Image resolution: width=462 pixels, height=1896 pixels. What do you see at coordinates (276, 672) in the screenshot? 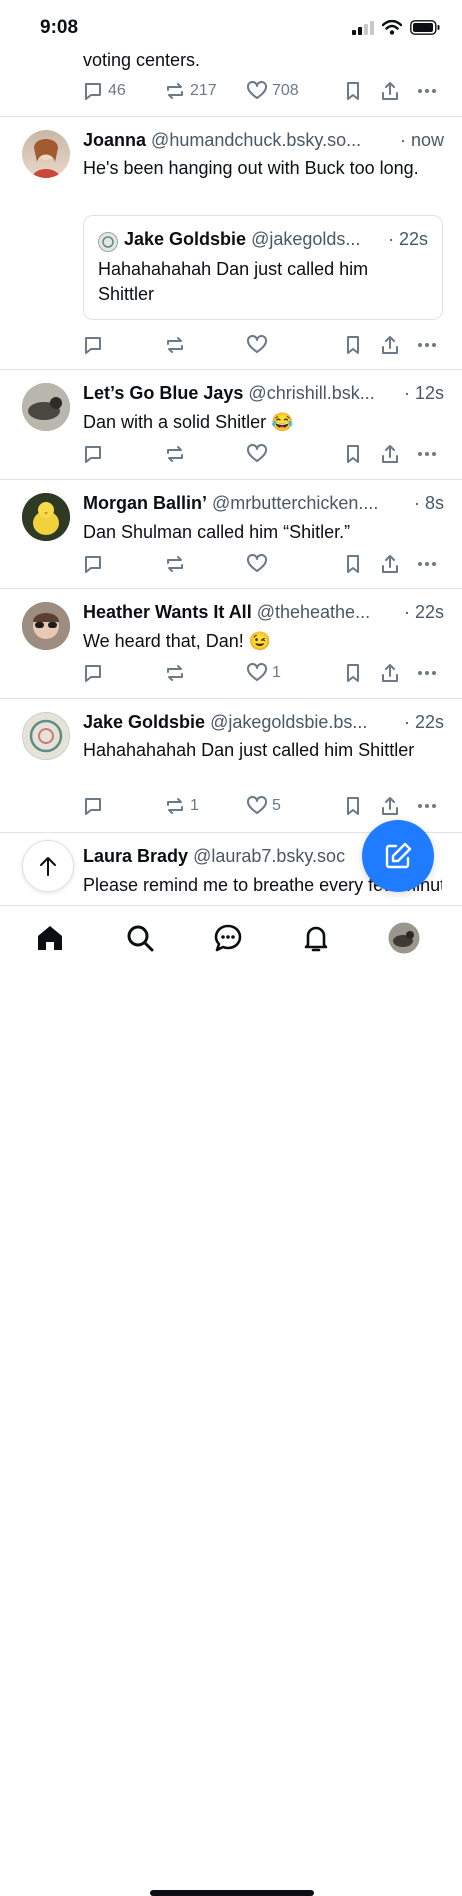
I see `like-count: 1` at bounding box center [276, 672].